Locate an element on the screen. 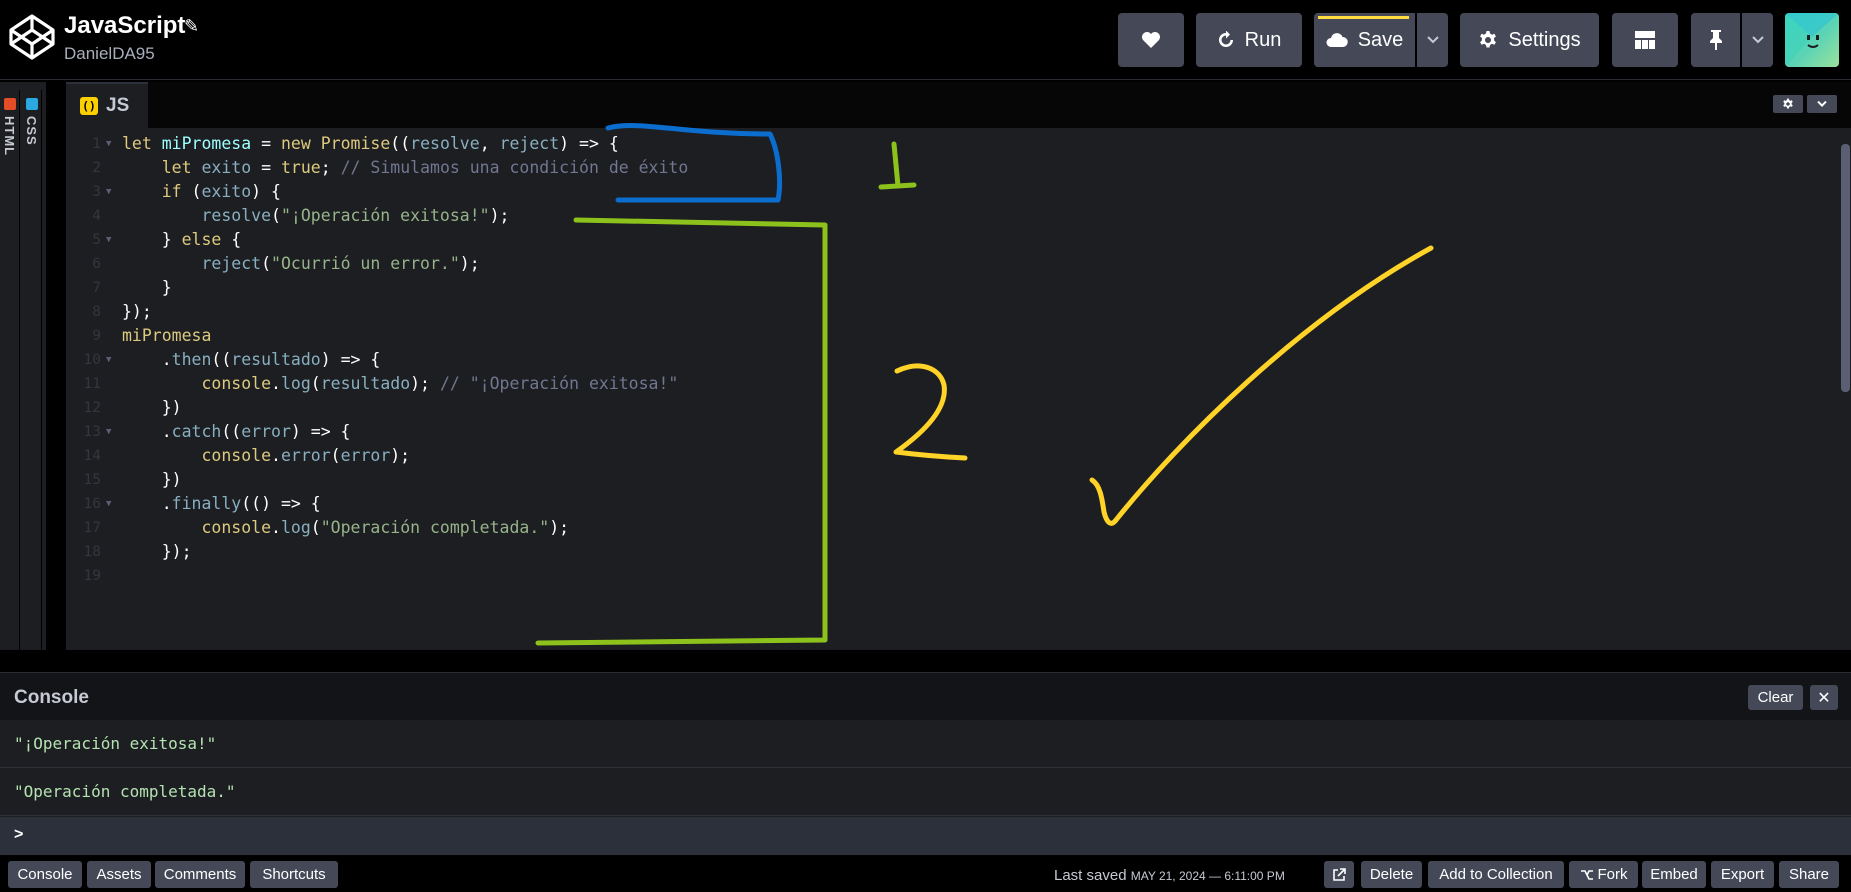 Image resolution: width=1851 pixels, height=892 pixels. external-link-icon is located at coordinates (1339, 874).